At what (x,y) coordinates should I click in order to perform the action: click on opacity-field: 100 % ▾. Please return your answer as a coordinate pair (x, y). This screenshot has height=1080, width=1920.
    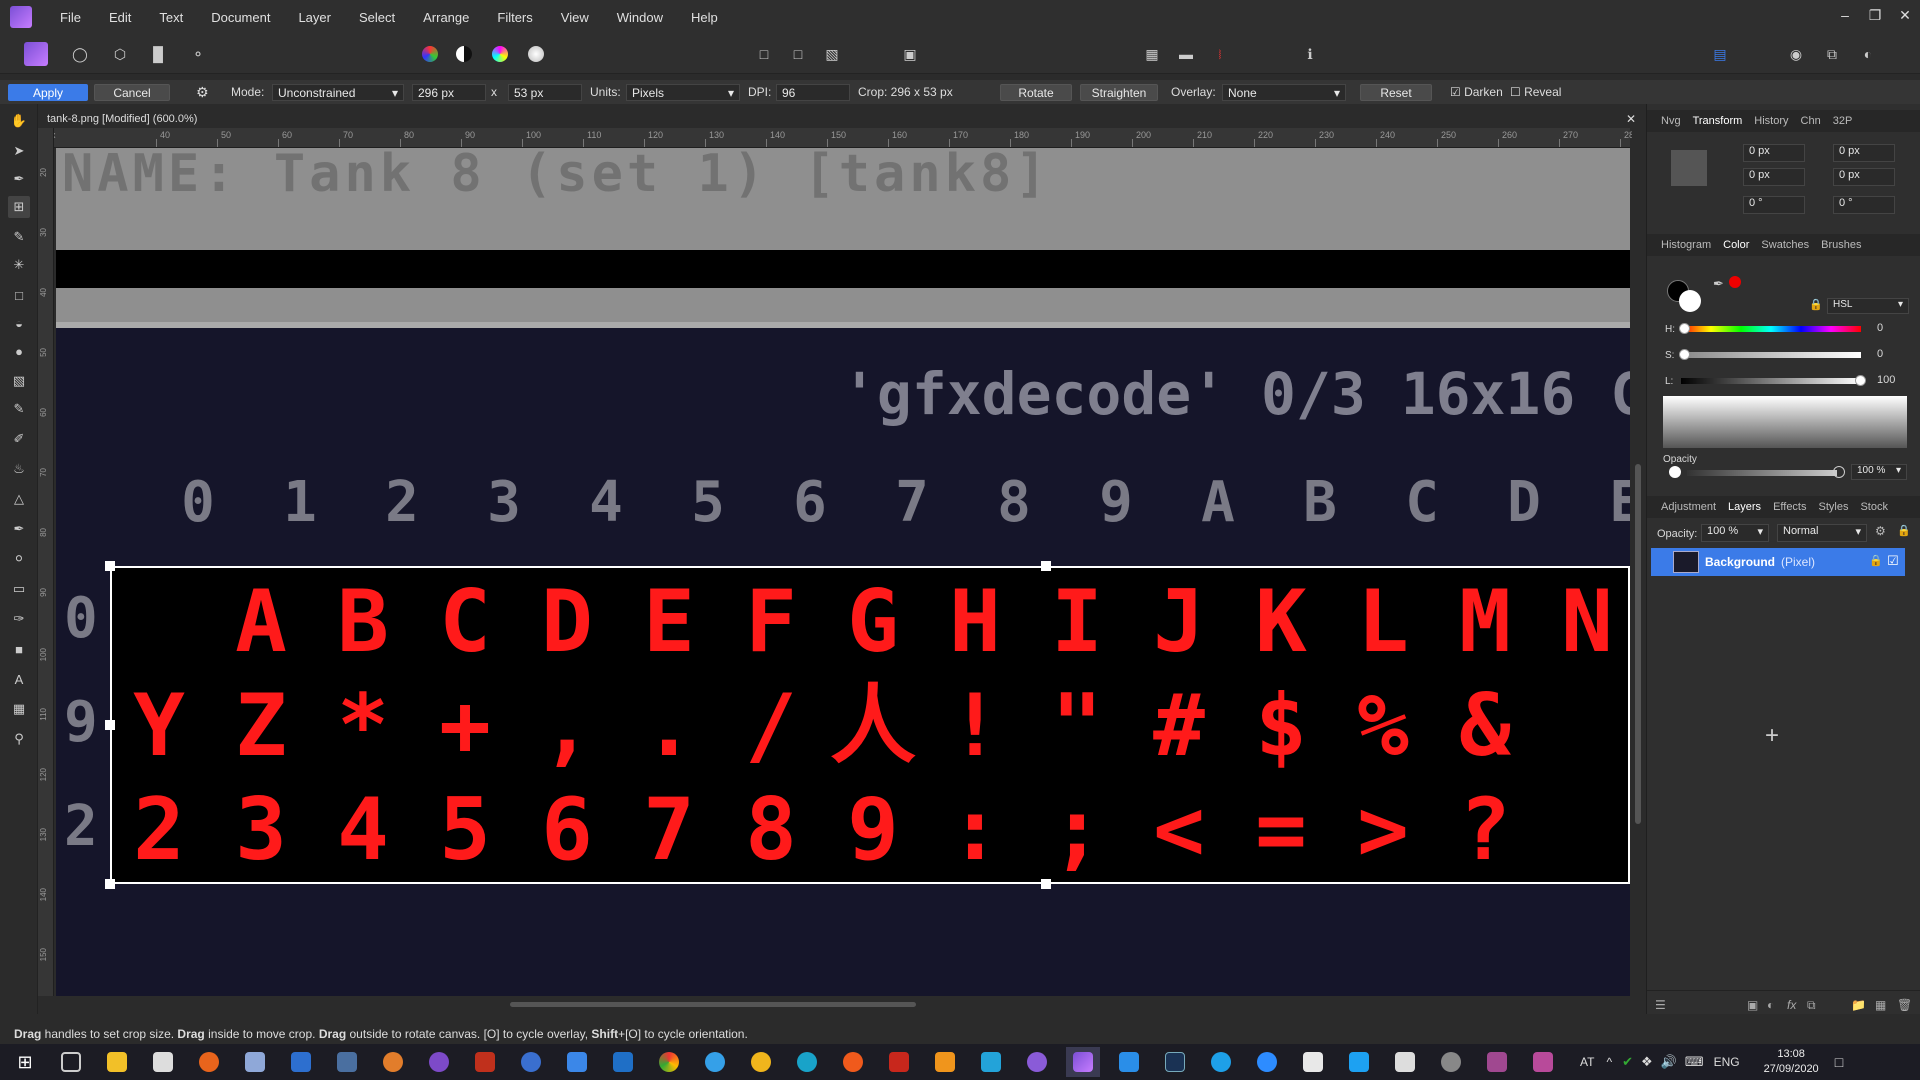
    Looking at the image, I should click on (1879, 472).